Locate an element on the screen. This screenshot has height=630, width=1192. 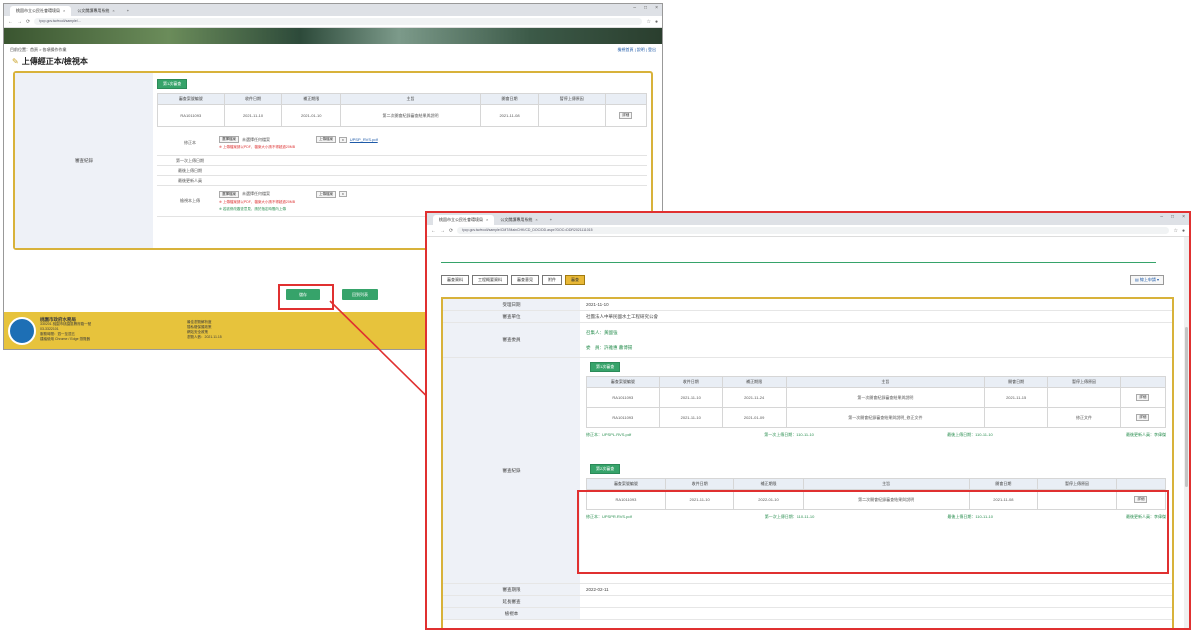
round-2-highlight-box is located at coordinates (873, 532).